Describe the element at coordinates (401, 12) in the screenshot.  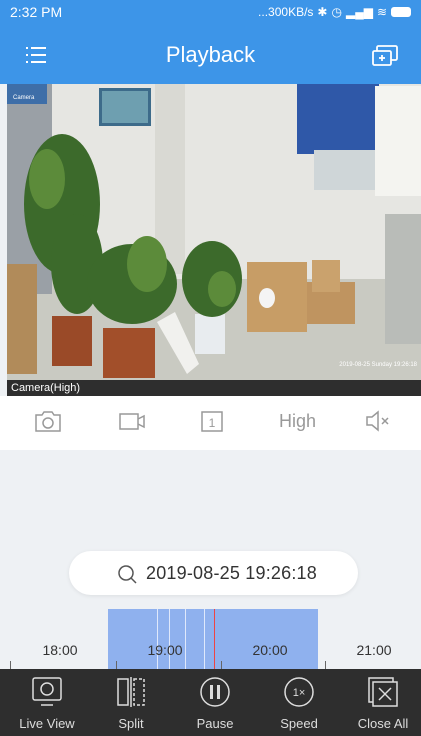
I see `battery-icon` at that location.